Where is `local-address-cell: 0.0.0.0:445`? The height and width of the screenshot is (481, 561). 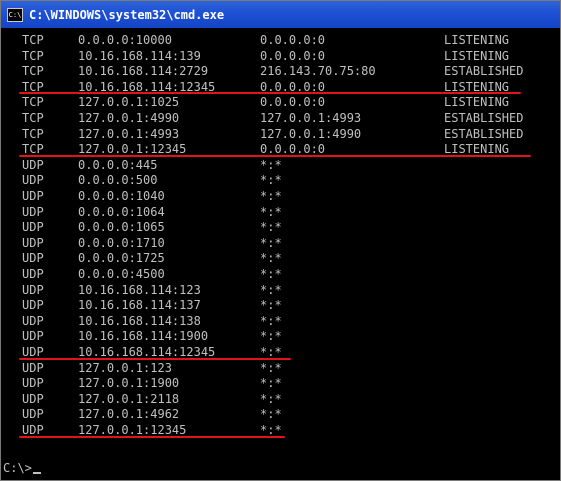 local-address-cell: 0.0.0.0:445 is located at coordinates (118, 164).